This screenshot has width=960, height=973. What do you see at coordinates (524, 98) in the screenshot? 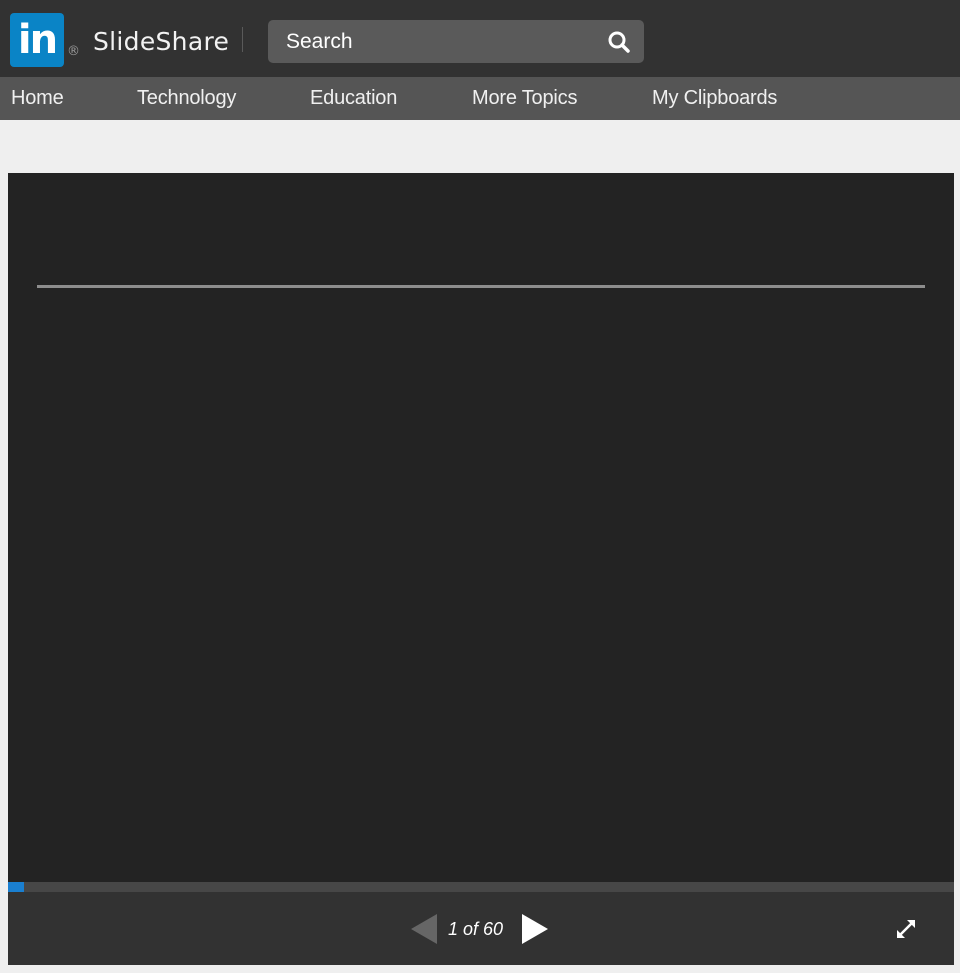
I see `nav-item-more-topics: More Topics` at bounding box center [524, 98].